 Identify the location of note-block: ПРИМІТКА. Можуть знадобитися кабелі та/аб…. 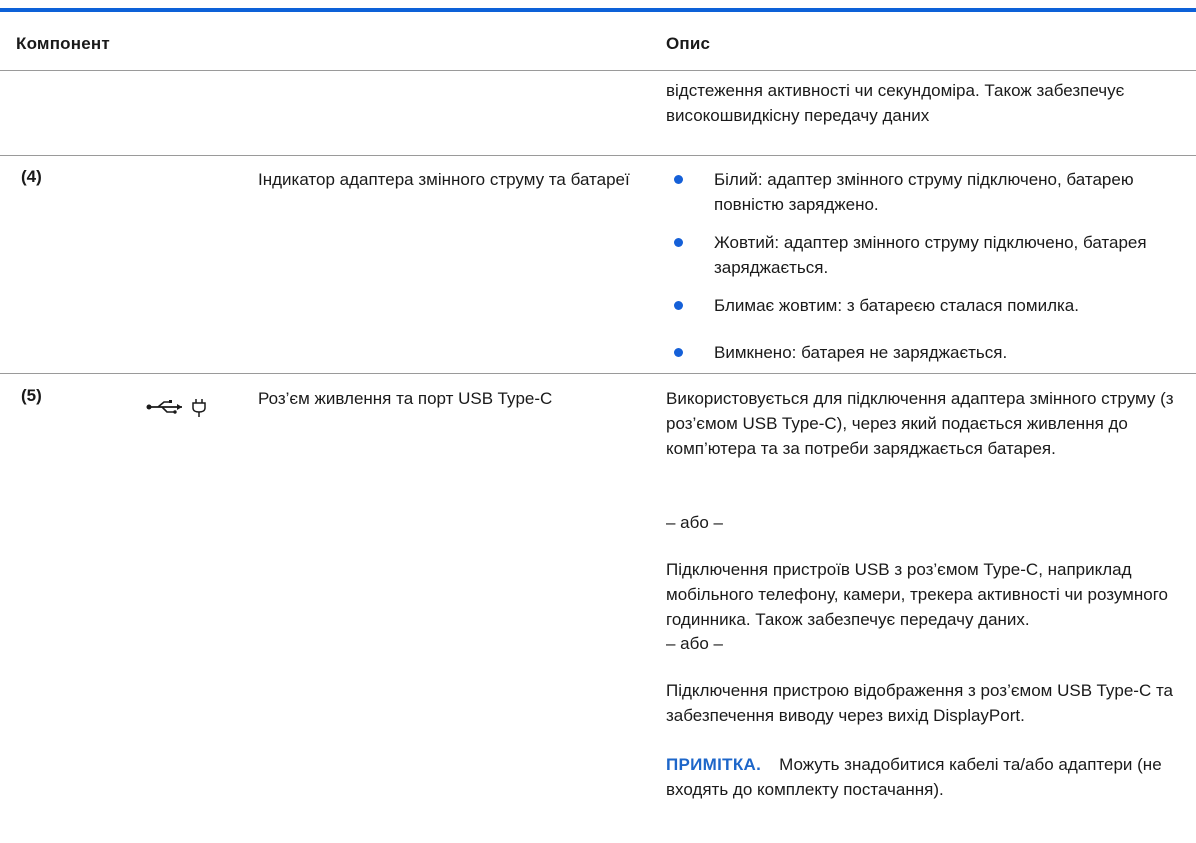
(926, 777).